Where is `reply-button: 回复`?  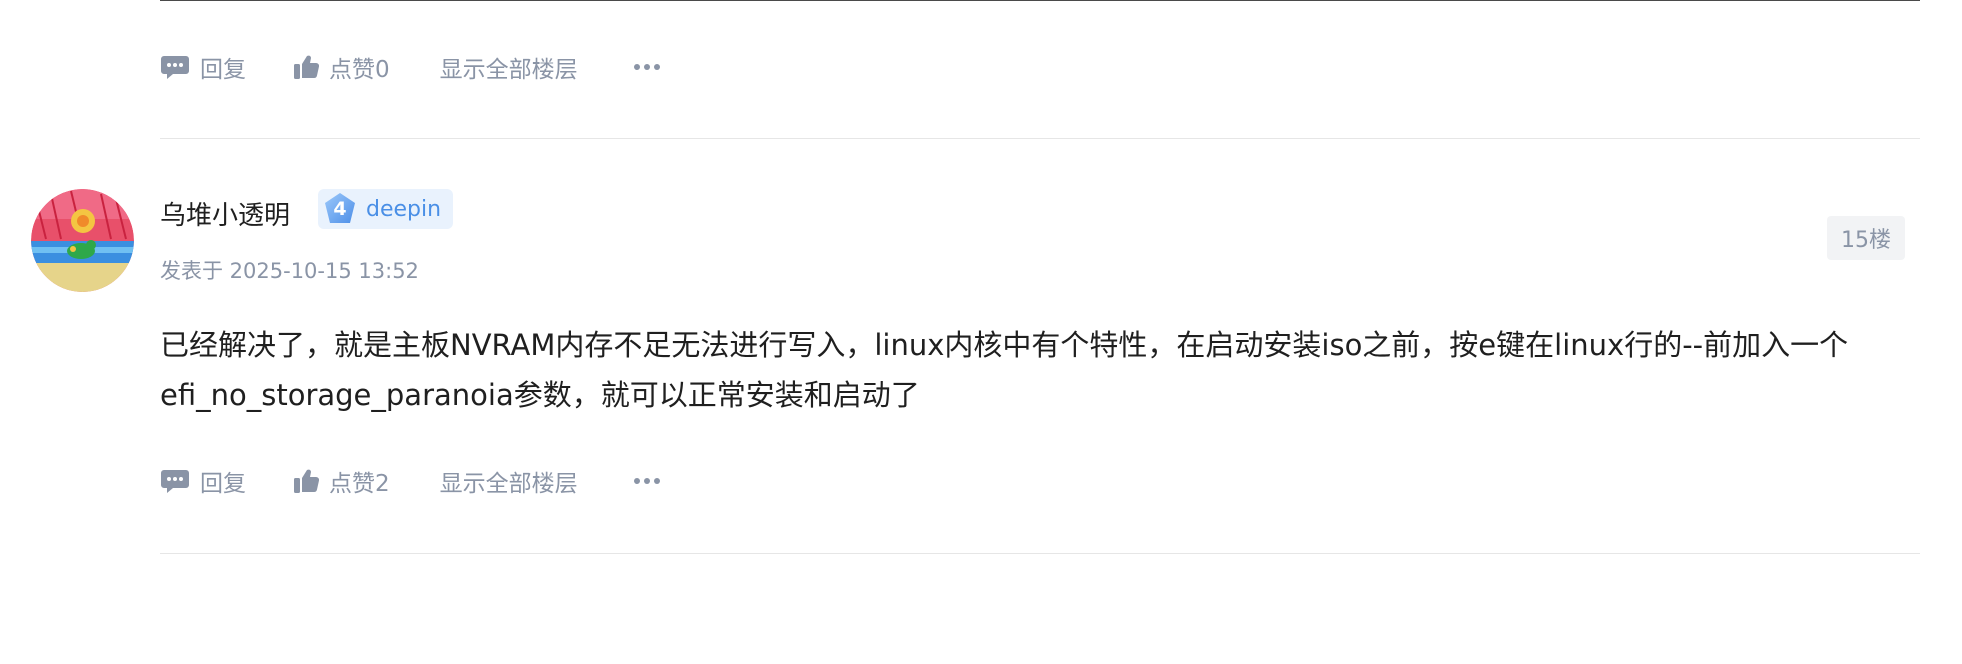 reply-button: 回复 is located at coordinates (203, 481).